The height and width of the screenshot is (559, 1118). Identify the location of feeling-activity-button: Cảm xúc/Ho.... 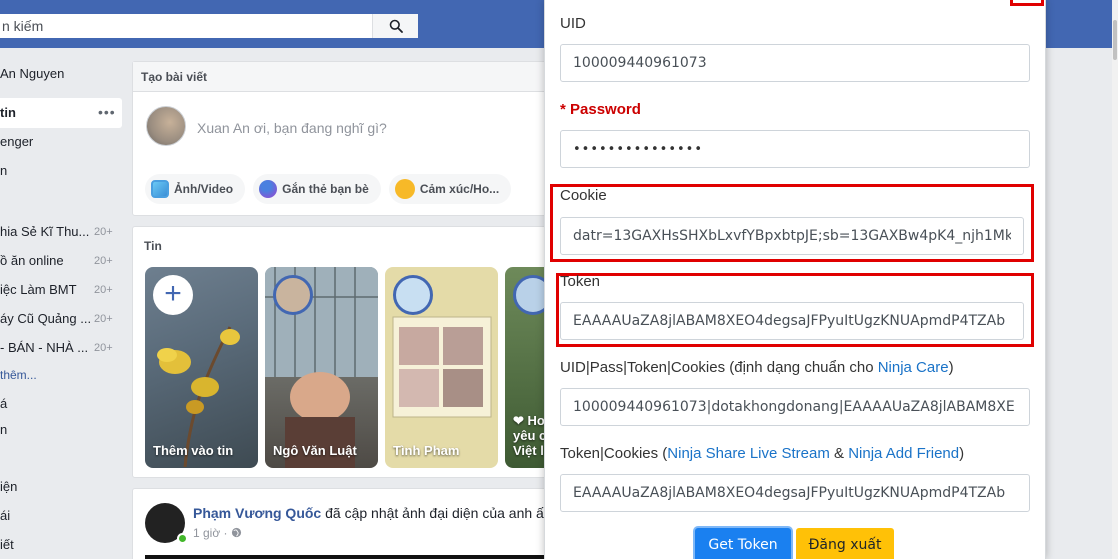
(450, 189).